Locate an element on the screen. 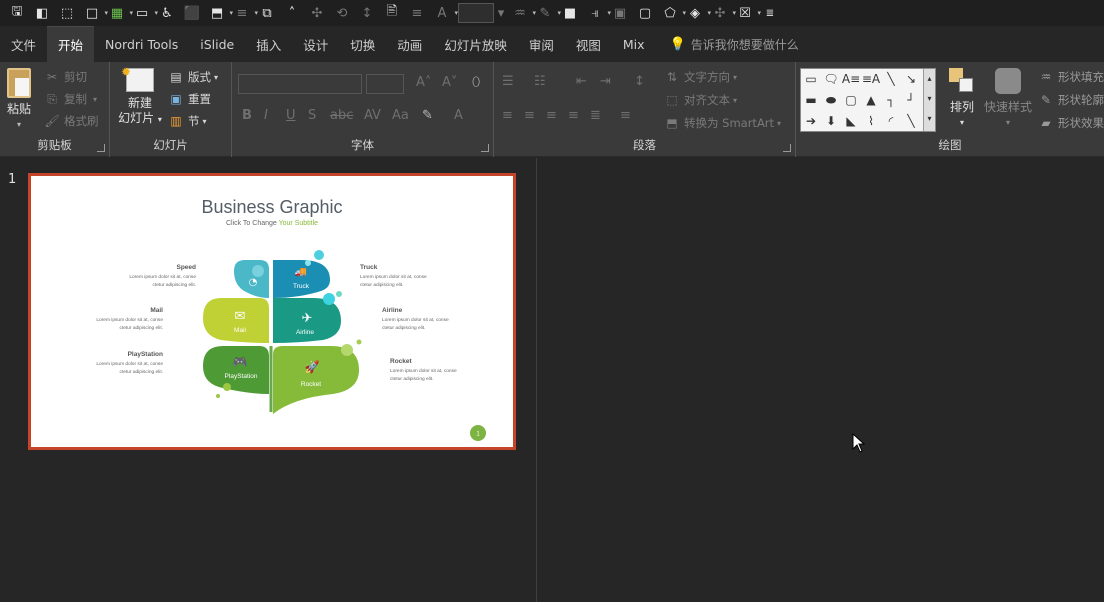  snip-icon: ◣ is located at coordinates (851, 121).